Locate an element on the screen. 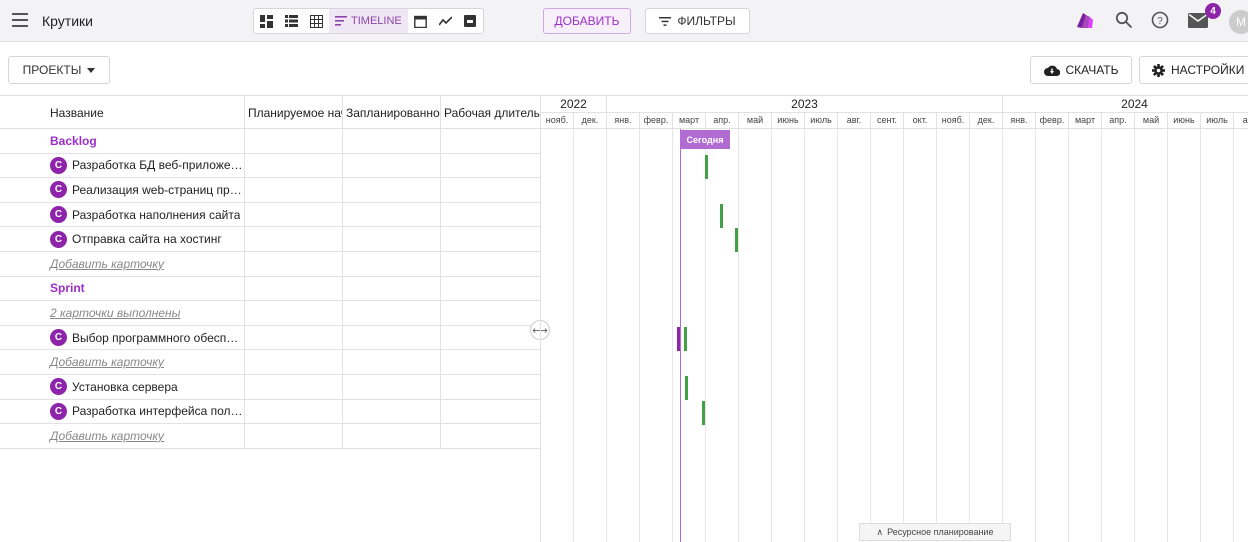 The width and height of the screenshot is (1248, 542). column-header-planned-end: Запланированное окончание is located at coordinates (392, 112).